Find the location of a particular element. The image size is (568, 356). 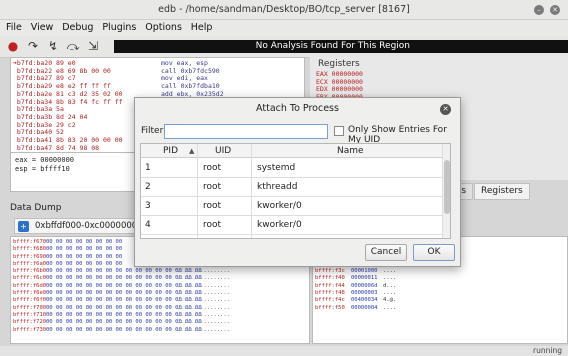

dialog-title: Attach To Process is located at coordinates (297, 108).